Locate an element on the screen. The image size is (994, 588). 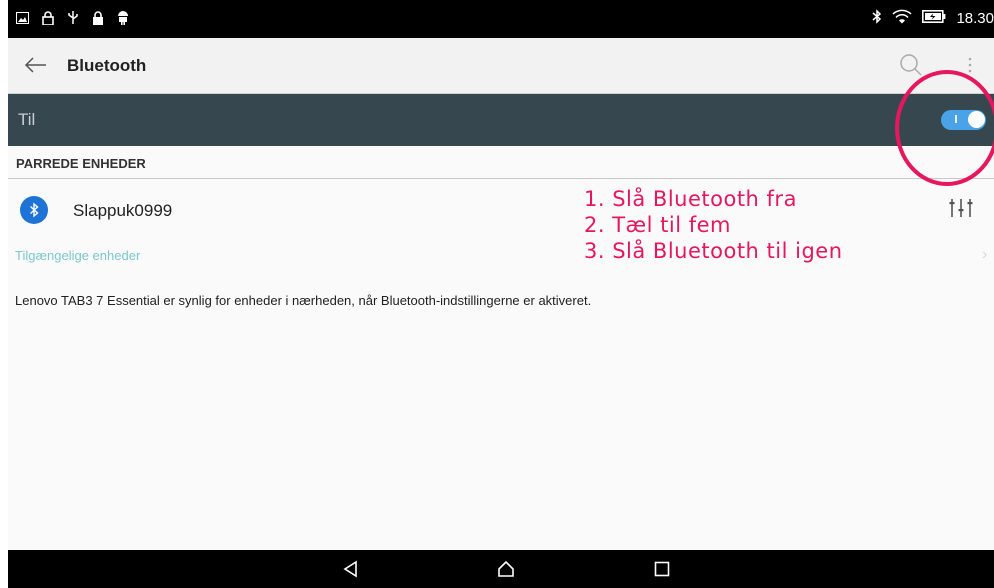
recents-square-icon is located at coordinates (662, 569).